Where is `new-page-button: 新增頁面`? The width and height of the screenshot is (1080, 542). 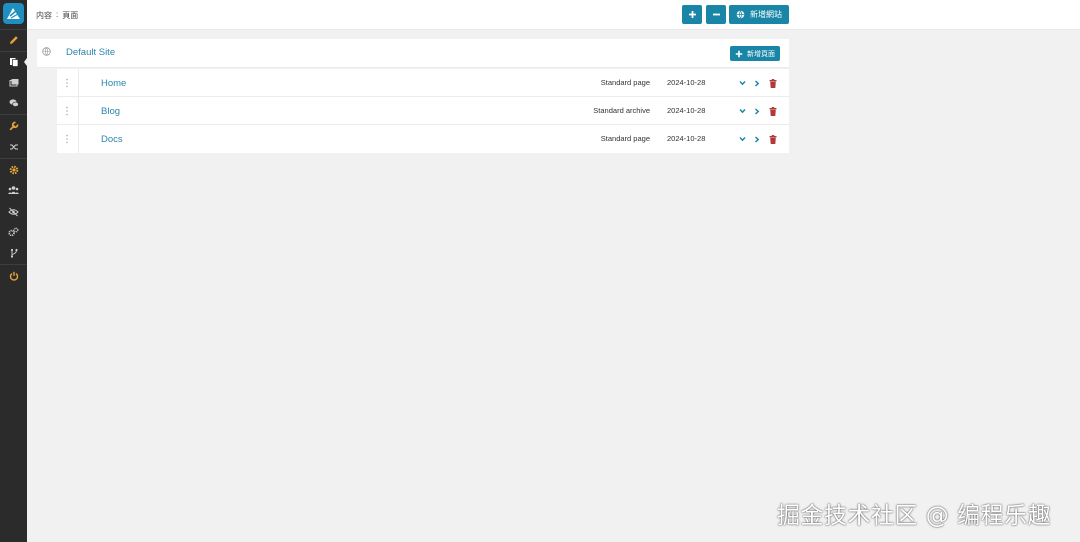
new-page-button: 新增頁面 is located at coordinates (755, 53).